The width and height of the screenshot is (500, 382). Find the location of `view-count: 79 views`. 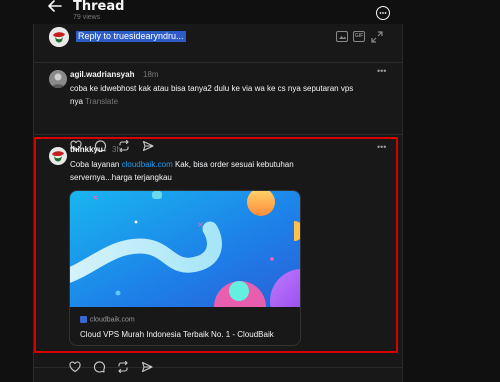

view-count: 79 views is located at coordinates (87, 17).